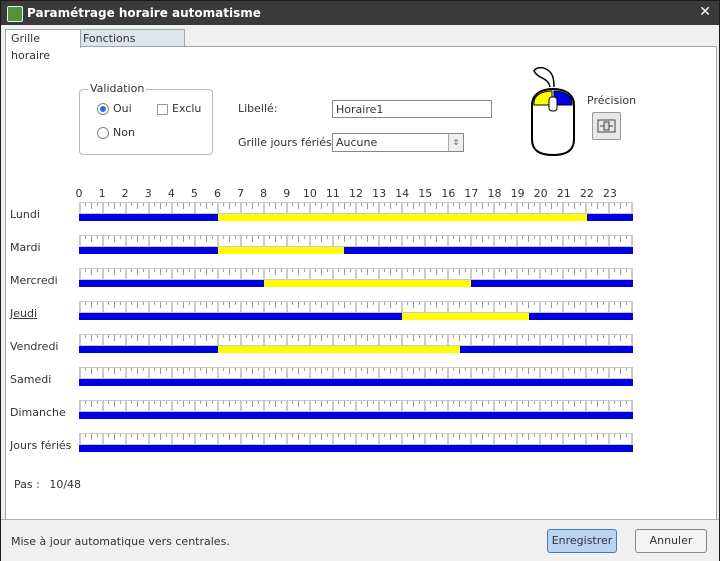 The image size is (720, 561). Describe the element at coordinates (379, 193) in the screenshot. I see `hour-label: 13` at that location.